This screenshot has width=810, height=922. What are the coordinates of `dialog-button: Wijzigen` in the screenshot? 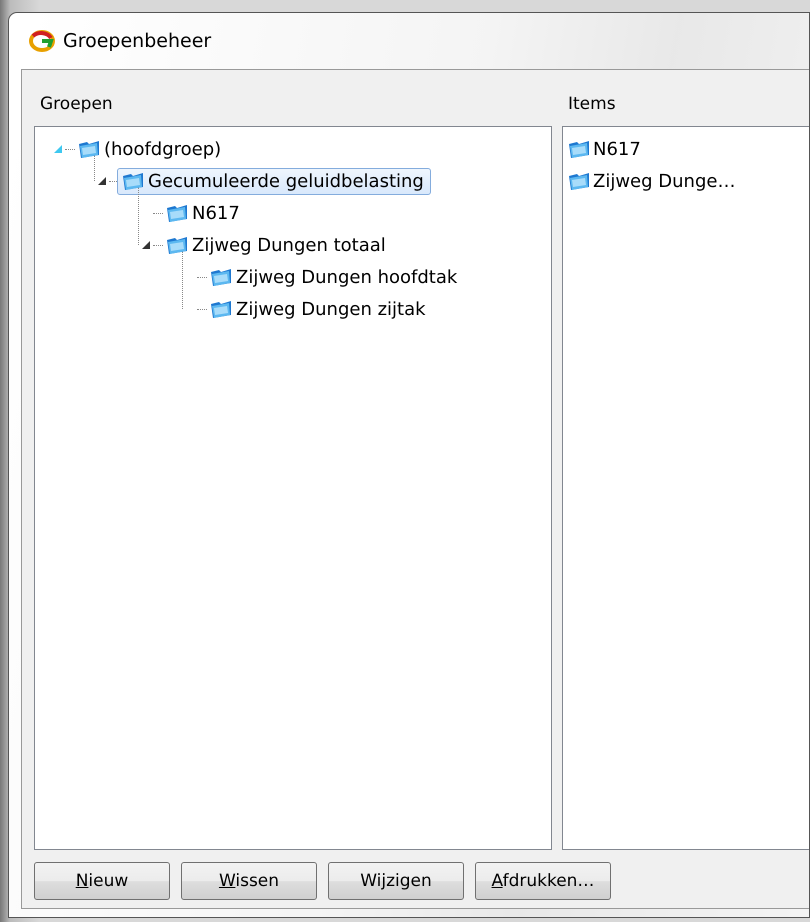 It's located at (396, 881).